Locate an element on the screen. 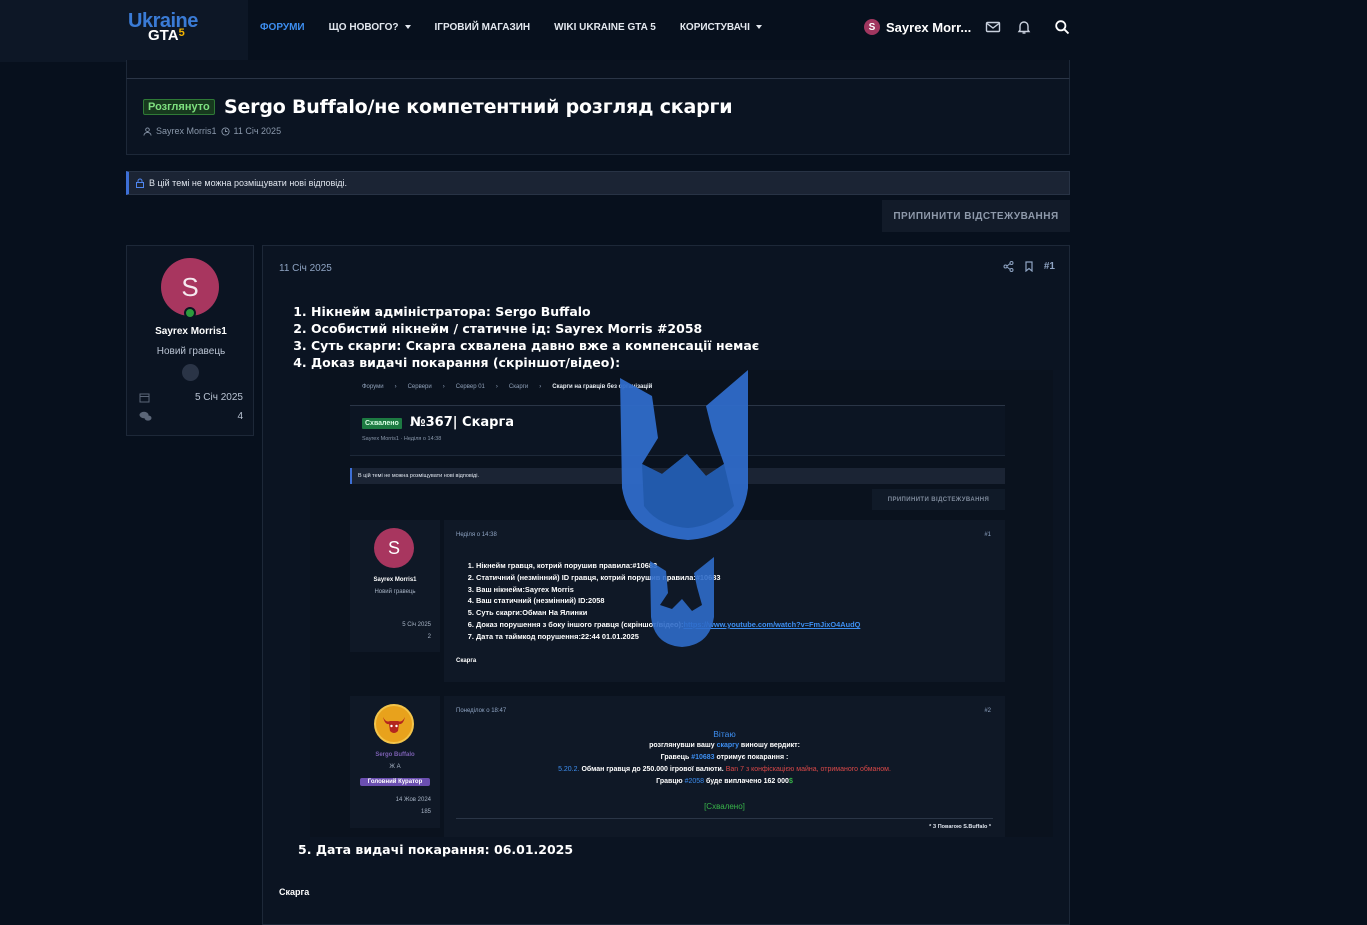  post-actions: #1 is located at coordinates (1029, 266).